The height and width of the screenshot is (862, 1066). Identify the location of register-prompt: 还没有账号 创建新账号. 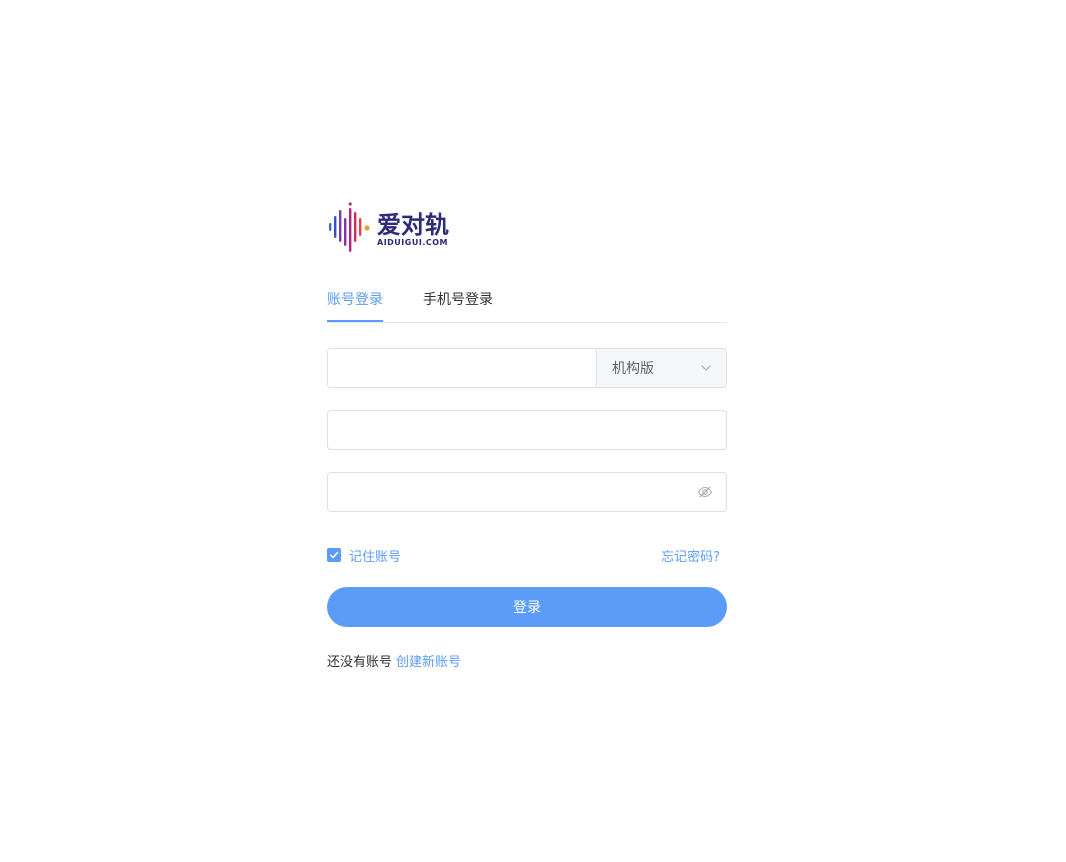
(527, 660).